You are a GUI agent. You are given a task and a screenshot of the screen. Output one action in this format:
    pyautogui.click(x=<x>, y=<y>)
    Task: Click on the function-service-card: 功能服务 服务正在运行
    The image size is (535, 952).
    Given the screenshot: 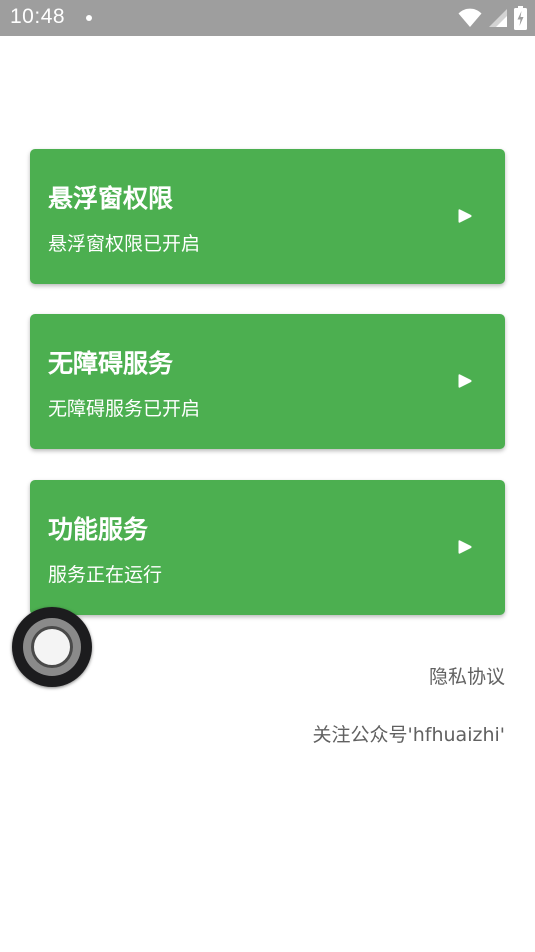 What is the action you would take?
    pyautogui.click(x=267, y=547)
    